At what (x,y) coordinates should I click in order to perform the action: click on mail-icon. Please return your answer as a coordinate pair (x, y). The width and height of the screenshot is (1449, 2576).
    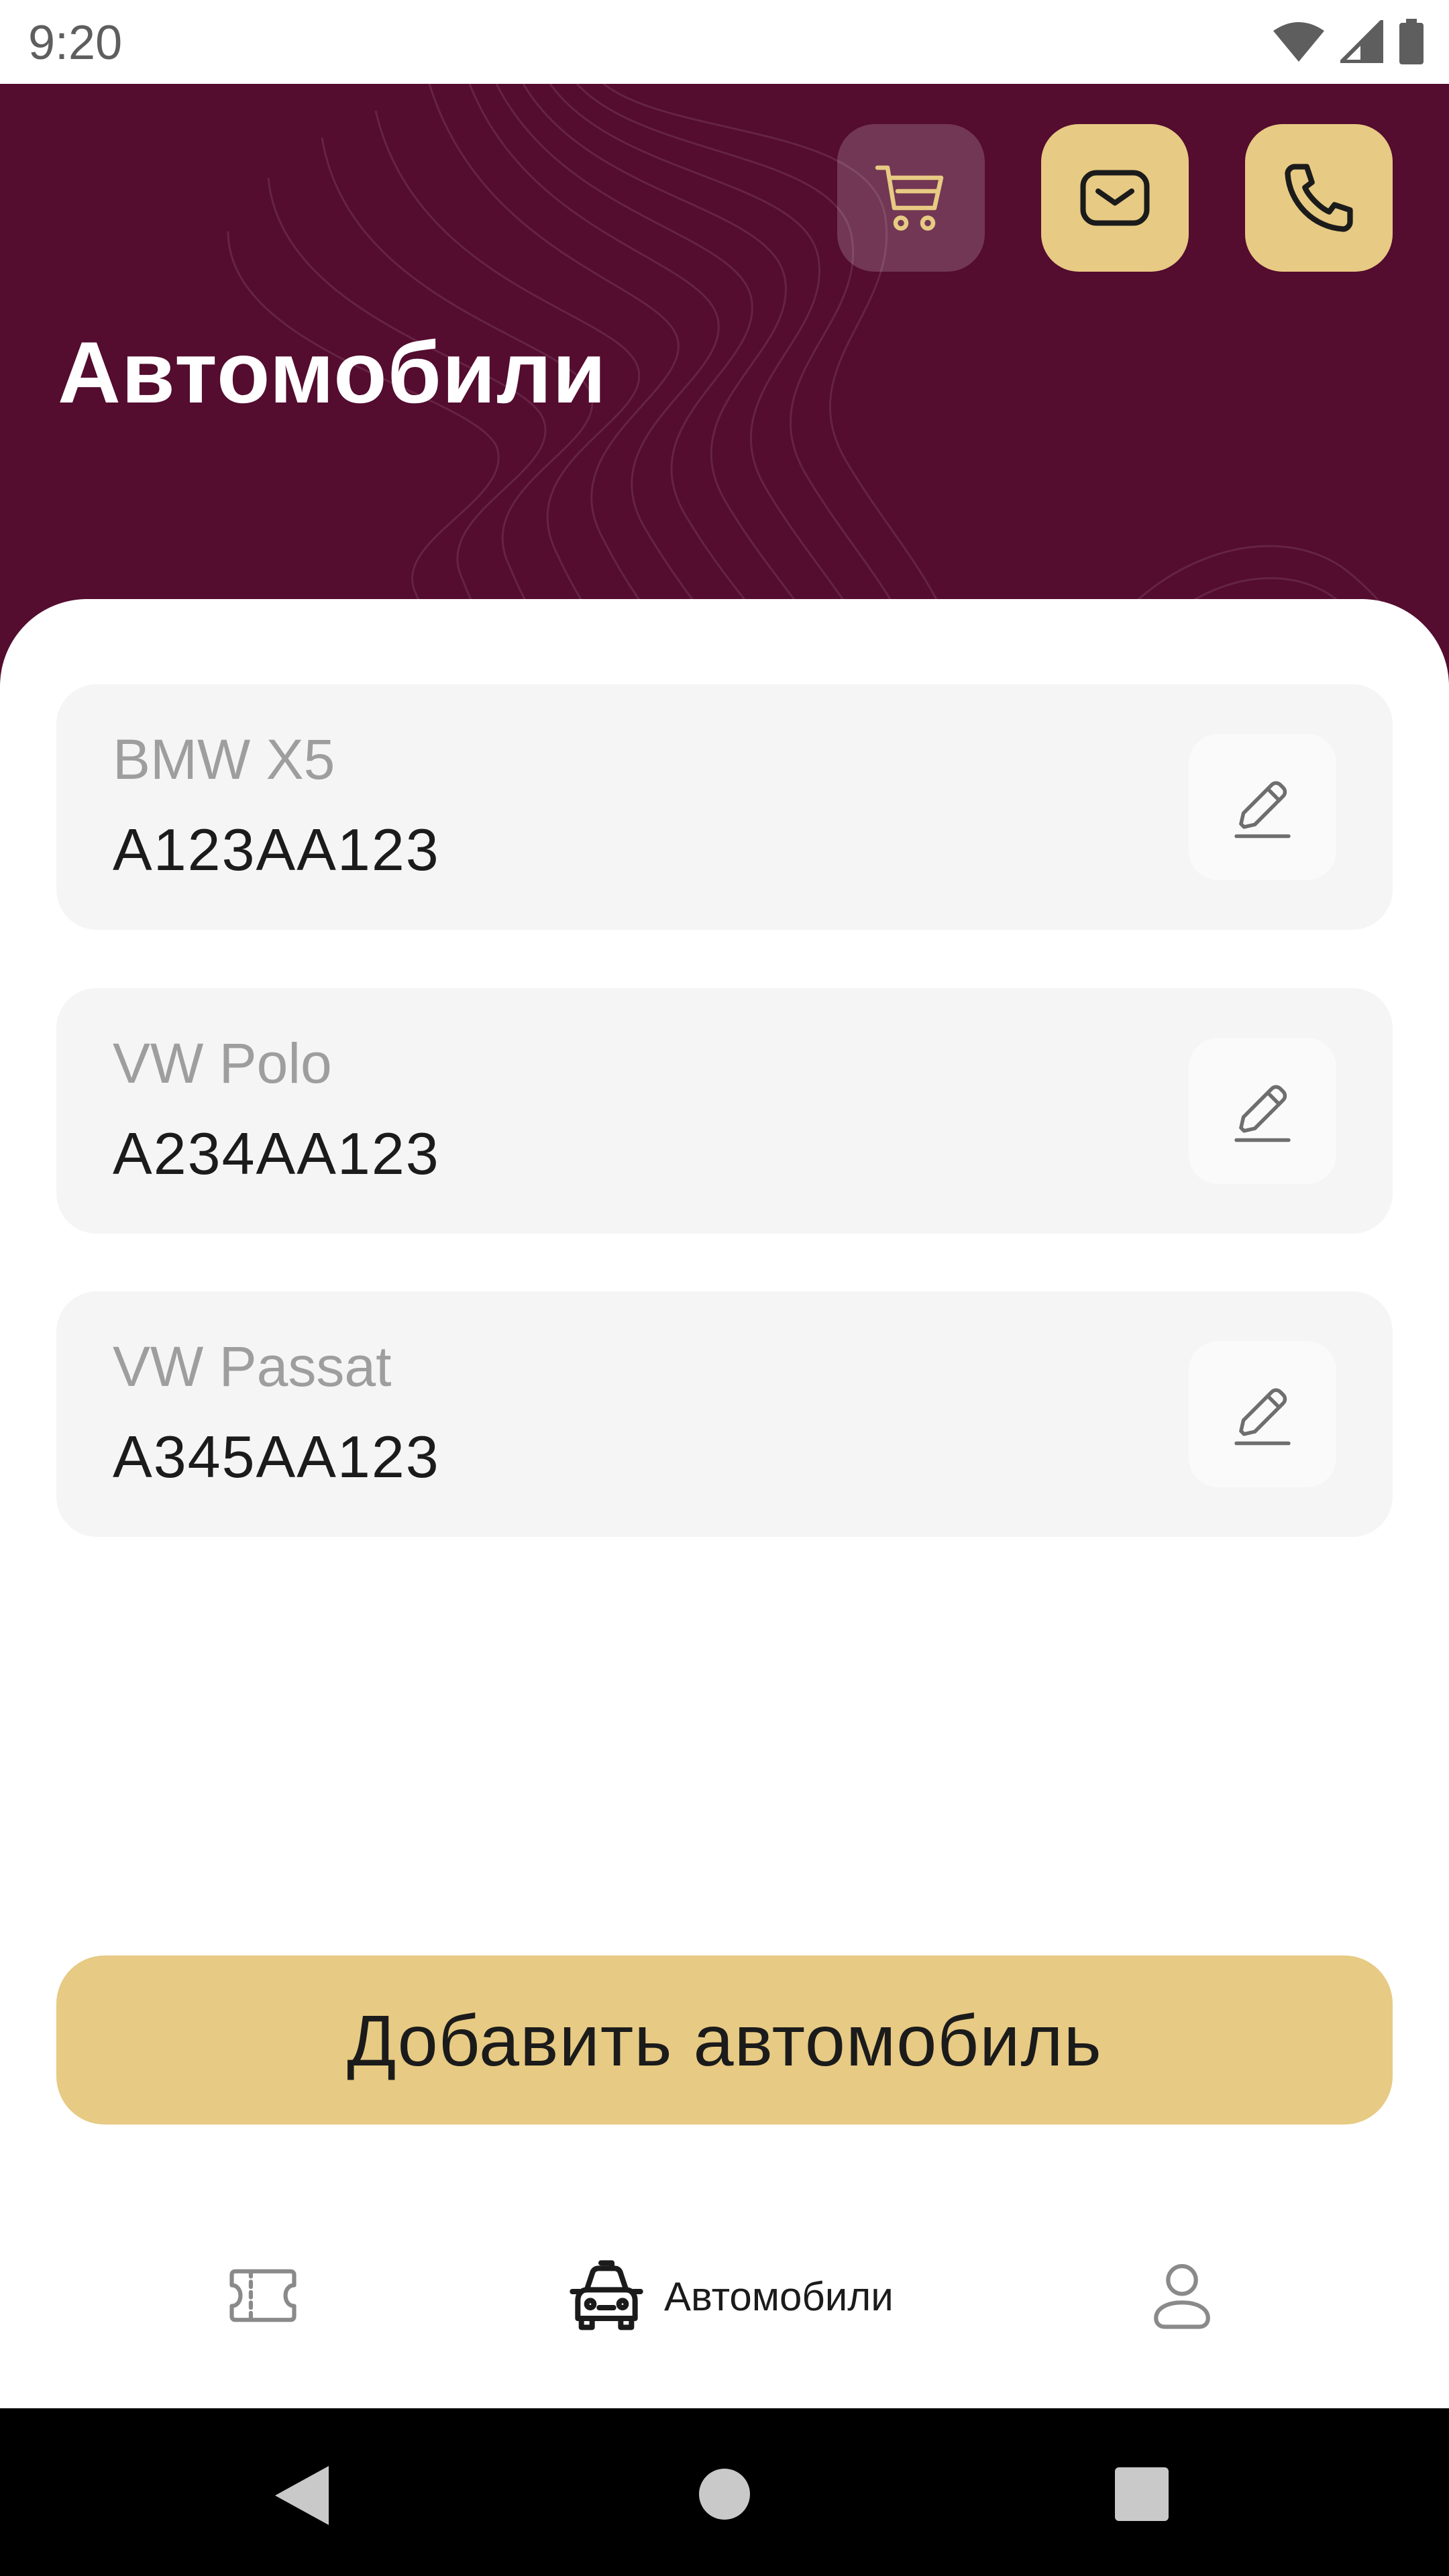
    Looking at the image, I should click on (1115, 198).